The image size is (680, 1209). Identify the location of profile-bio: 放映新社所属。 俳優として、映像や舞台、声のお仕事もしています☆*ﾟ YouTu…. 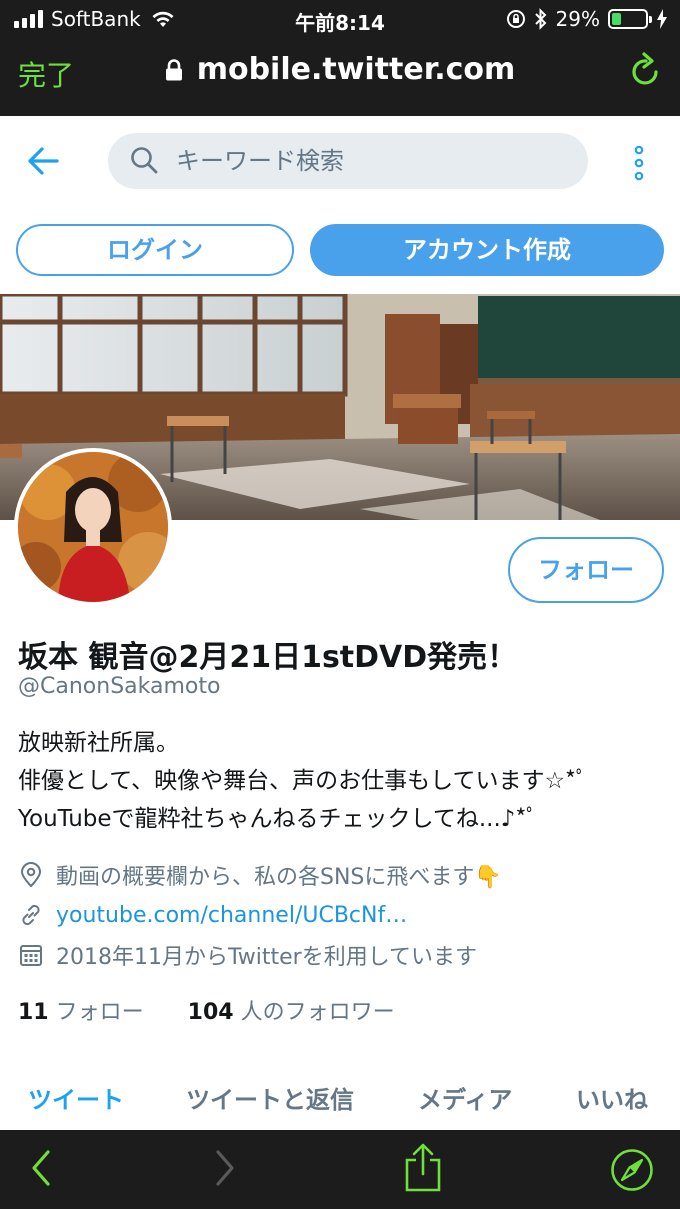
(302, 781).